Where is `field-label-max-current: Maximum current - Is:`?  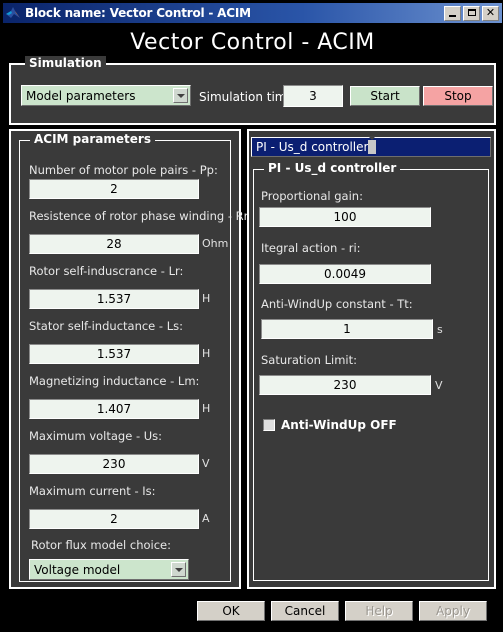
field-label-max-current: Maximum current - Is: is located at coordinates (92, 491).